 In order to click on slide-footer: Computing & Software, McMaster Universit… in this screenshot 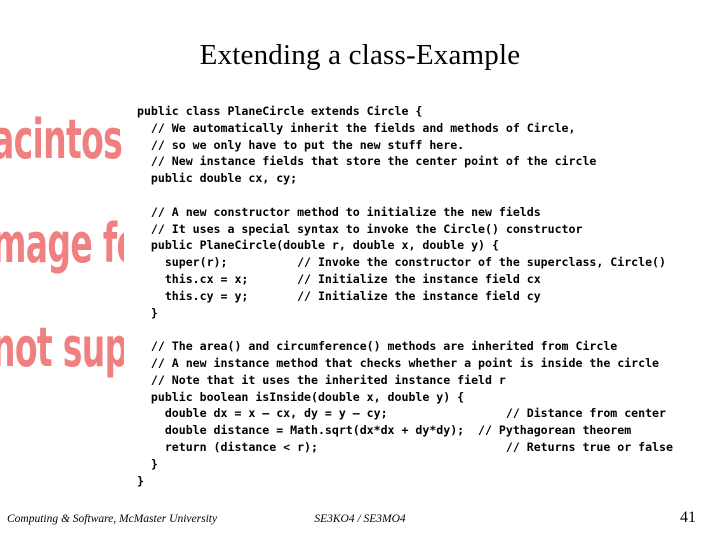, I will do `click(360, 524)`.